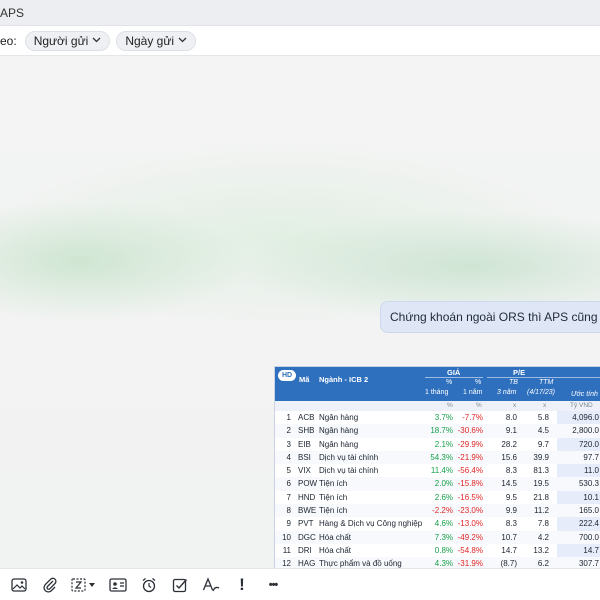 This screenshot has height=600, width=600. What do you see at coordinates (470, 524) in the screenshot?
I see `cell-y1: -13.0%` at bounding box center [470, 524].